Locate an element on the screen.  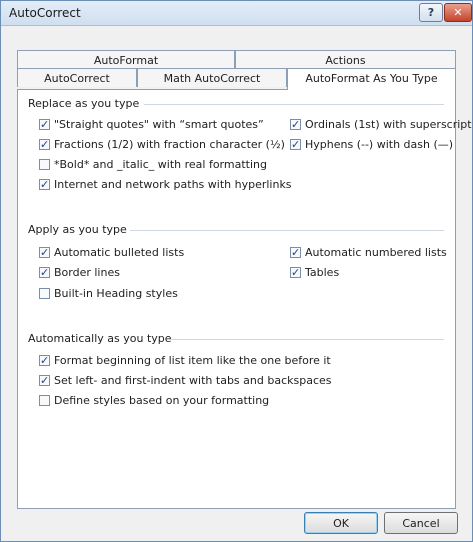
cancel-label: Cancel is located at coordinates (421, 523).